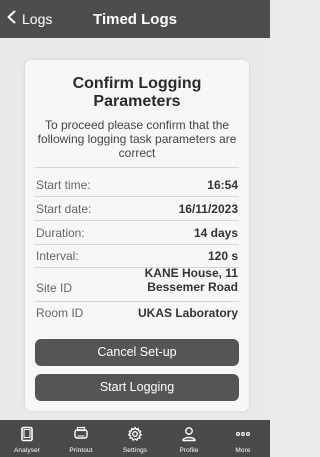 The image size is (320, 457). I want to click on row-label: Start time:, so click(63, 185).